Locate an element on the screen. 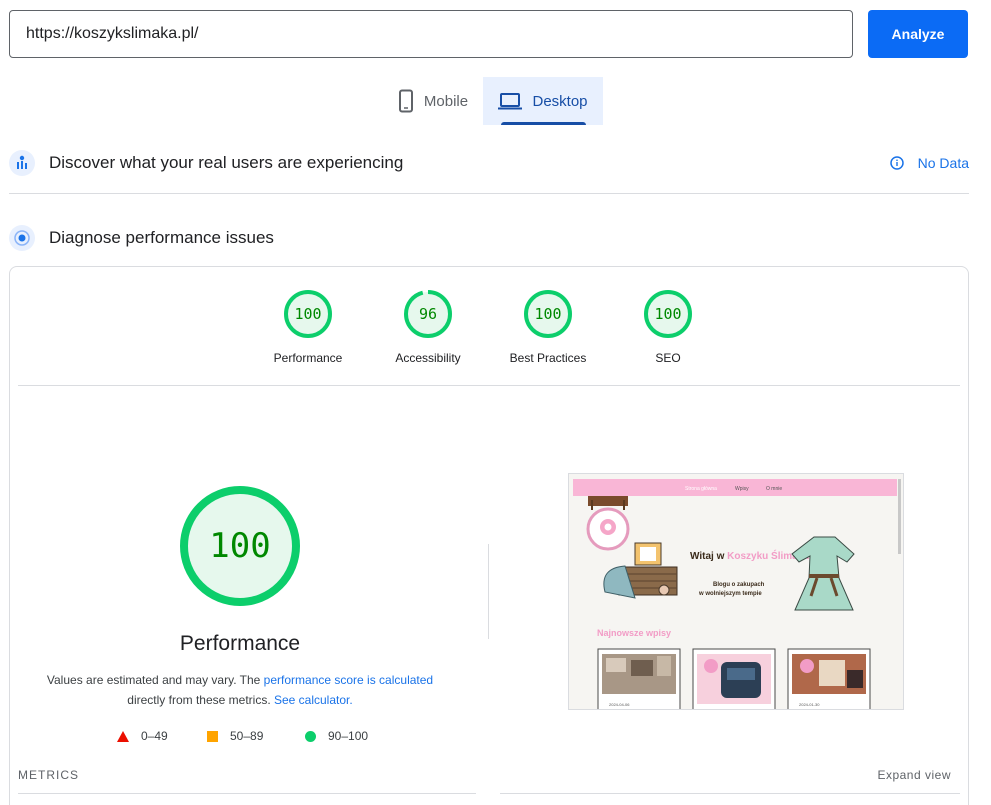 This screenshot has height=805, width=991. score-performance: 100 Performance is located at coordinates (308, 327).